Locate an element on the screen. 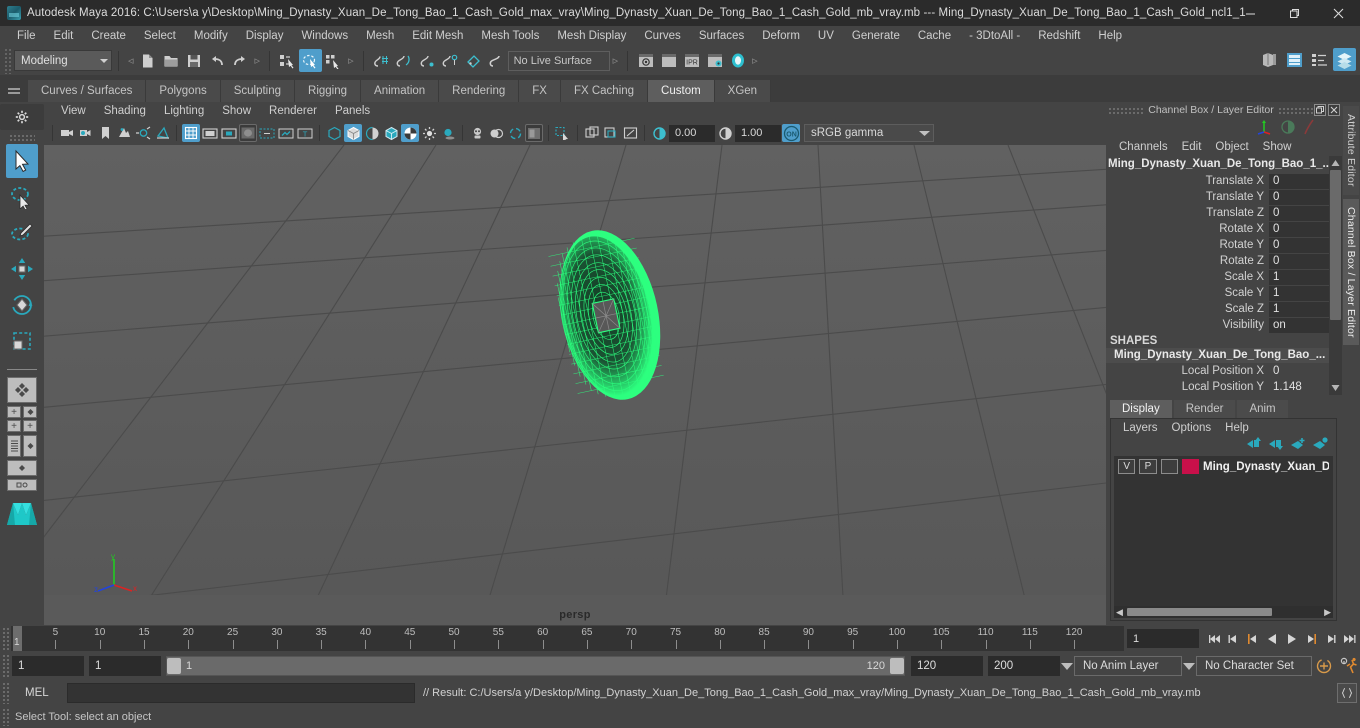 This screenshot has width=1360, height=728. shaded-wireframe-icon is located at coordinates (391, 133).